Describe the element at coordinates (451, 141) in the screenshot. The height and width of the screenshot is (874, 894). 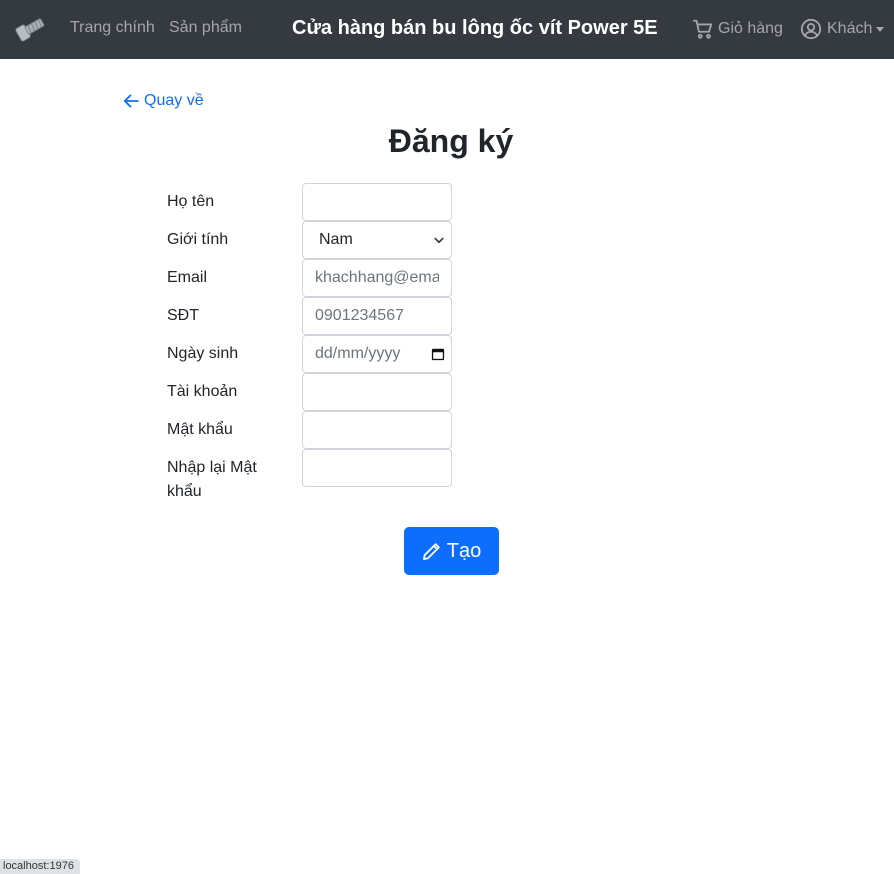
I see `page-title: Đăng ký` at that location.